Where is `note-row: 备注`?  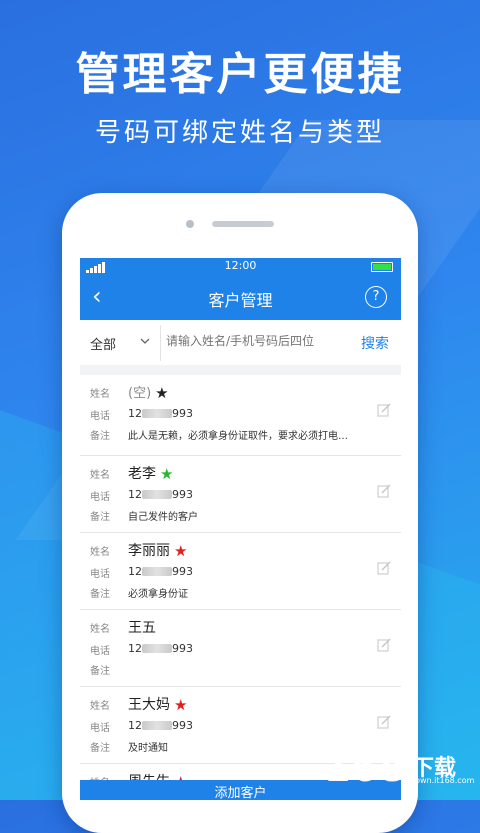 note-row: 备注 is located at coordinates (100, 669).